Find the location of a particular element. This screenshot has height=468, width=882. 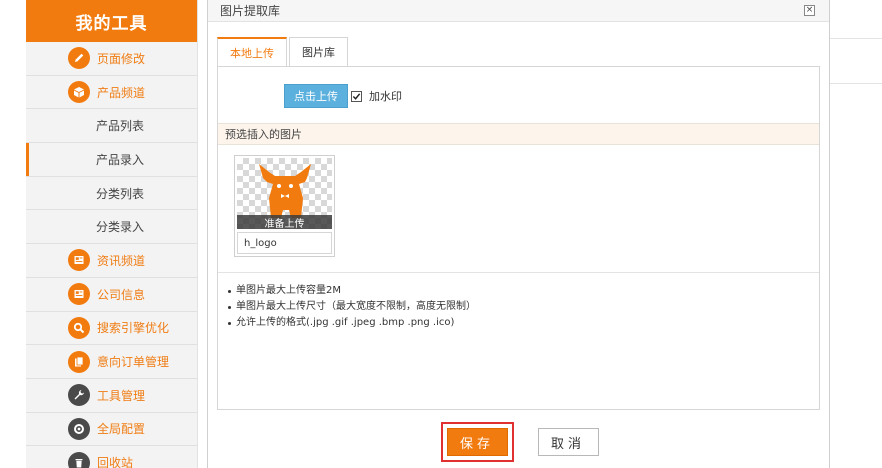

upload-button: 点击上传 is located at coordinates (316, 96).